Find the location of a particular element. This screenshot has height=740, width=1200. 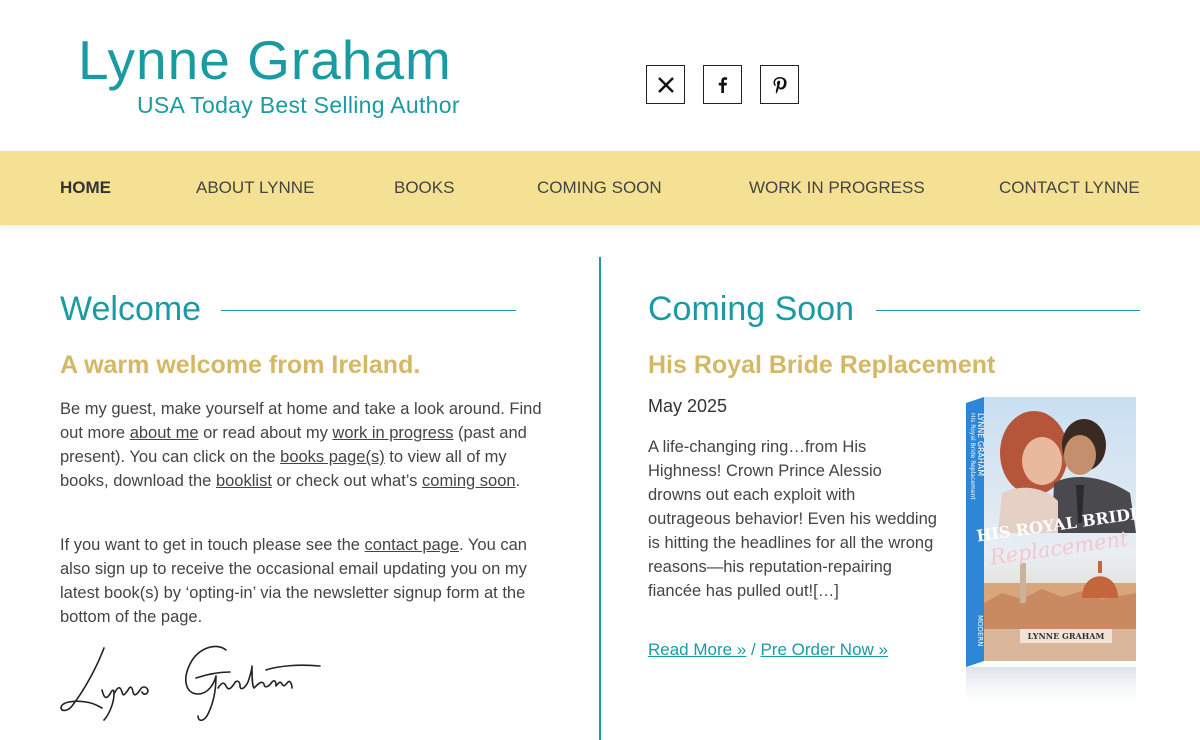

coming-soon-link: coming soon is located at coordinates (469, 481).